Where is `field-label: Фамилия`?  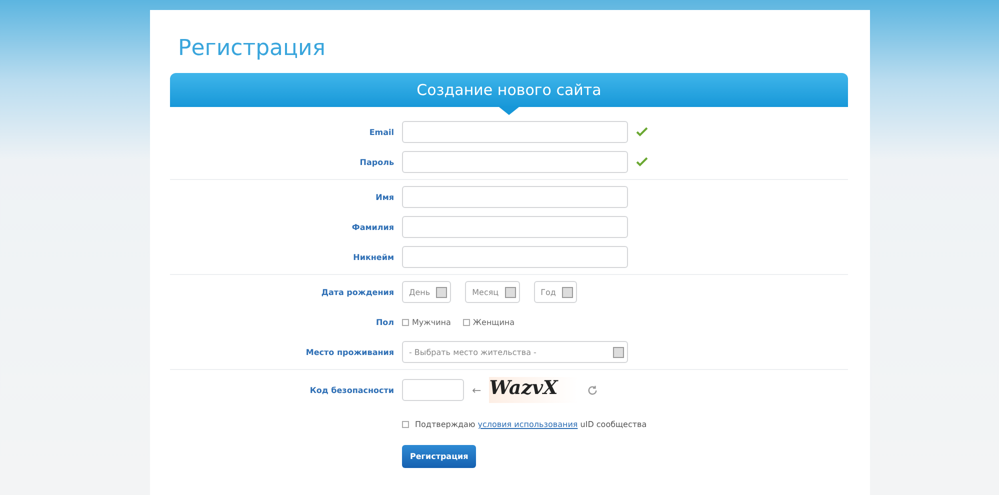 field-label: Фамилия is located at coordinates (372, 227).